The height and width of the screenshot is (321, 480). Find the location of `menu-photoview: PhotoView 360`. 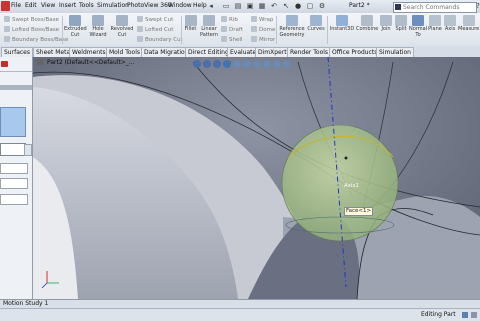

menu-photoview: PhotoView 360 is located at coordinates (149, 5).